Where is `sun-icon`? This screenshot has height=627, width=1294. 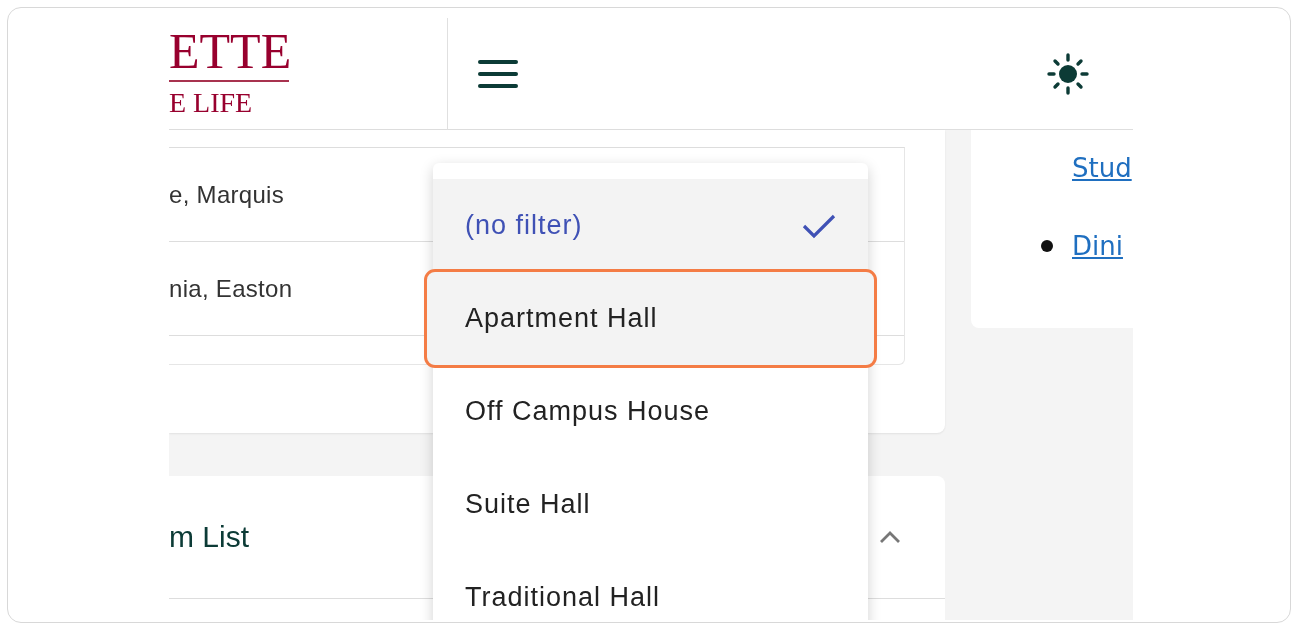 sun-icon is located at coordinates (1068, 73).